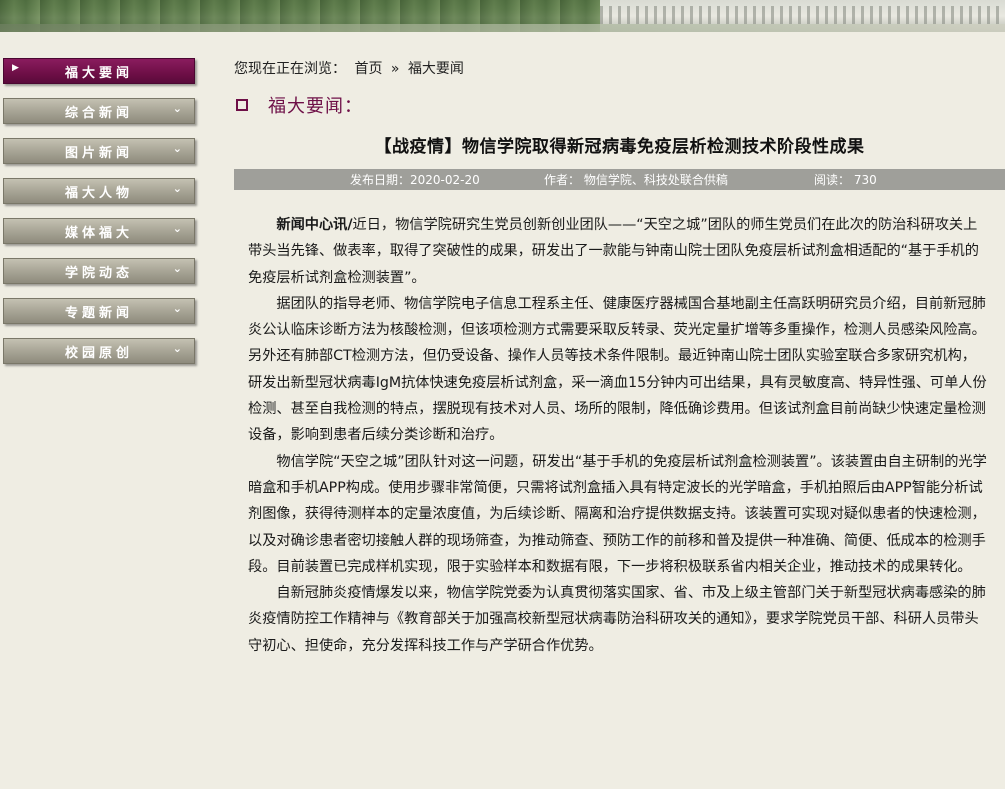  What do you see at coordinates (802, 15) in the screenshot?
I see `banner-windows` at bounding box center [802, 15].